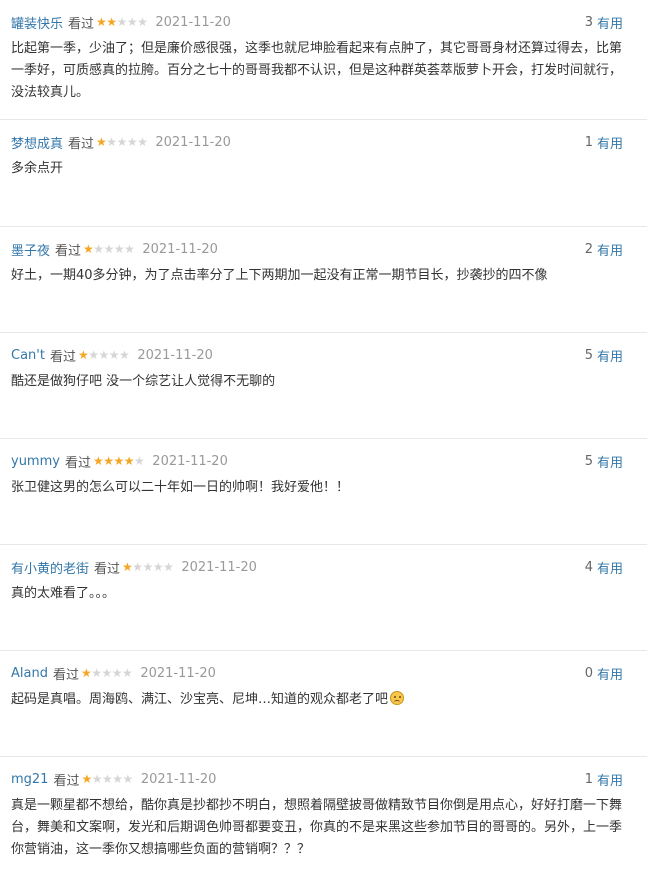  Describe the element at coordinates (37, 22) in the screenshot. I see `reviewer-name-link: 罐装快乐` at that location.